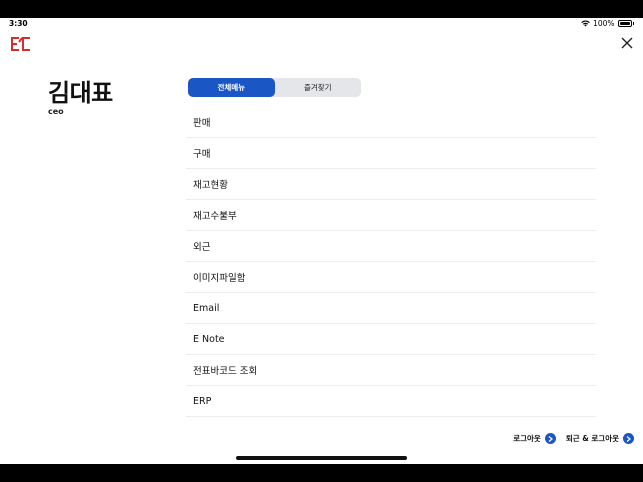  I want to click on menu-item-erp: ERP, so click(391, 401).